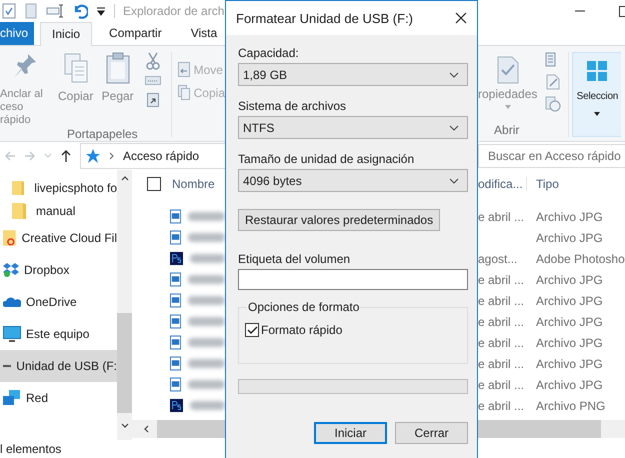  I want to click on field-label: Etiqueta del volumen, so click(295, 259).